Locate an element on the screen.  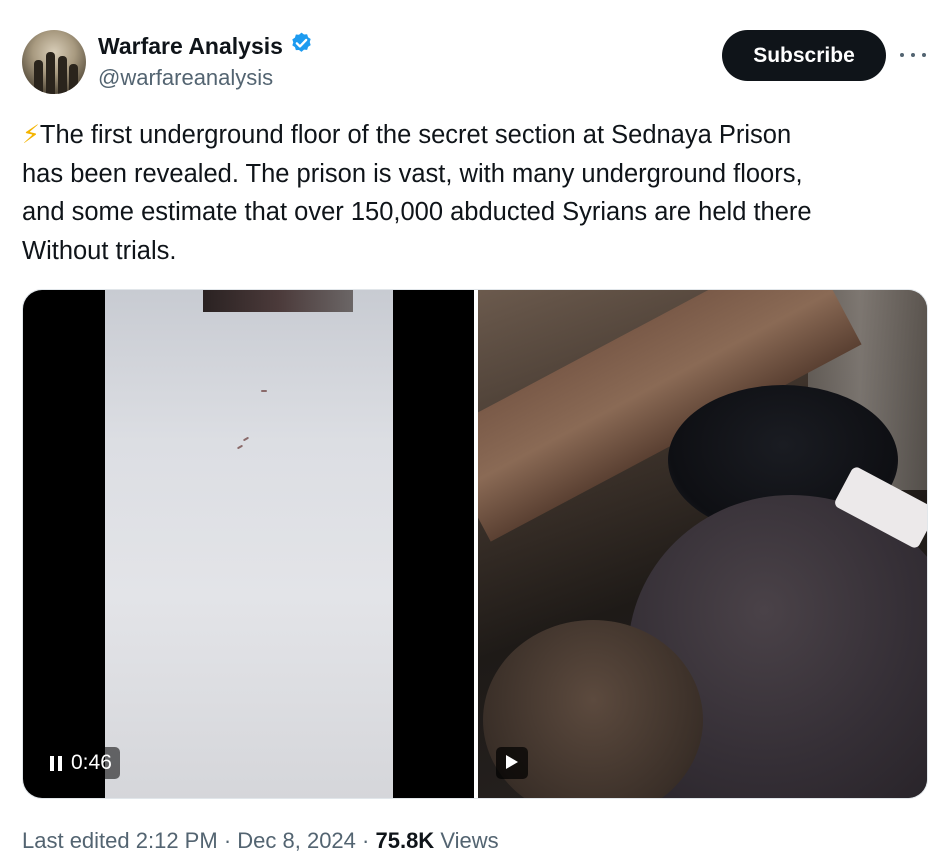
avatar is located at coordinates (54, 62).